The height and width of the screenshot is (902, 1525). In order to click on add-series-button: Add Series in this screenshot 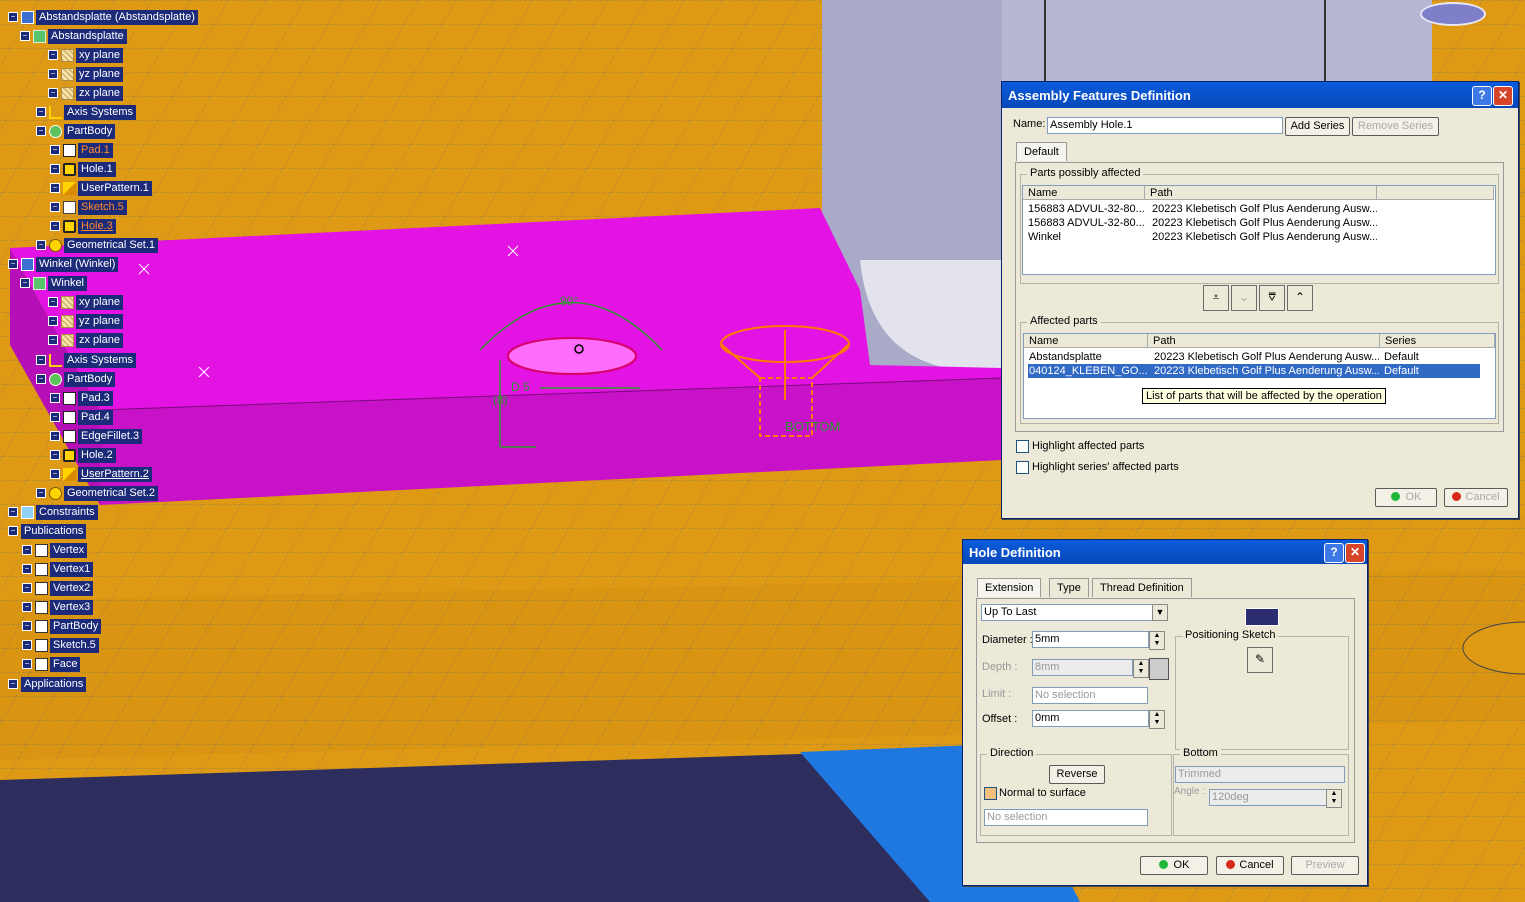, I will do `click(1317, 126)`.